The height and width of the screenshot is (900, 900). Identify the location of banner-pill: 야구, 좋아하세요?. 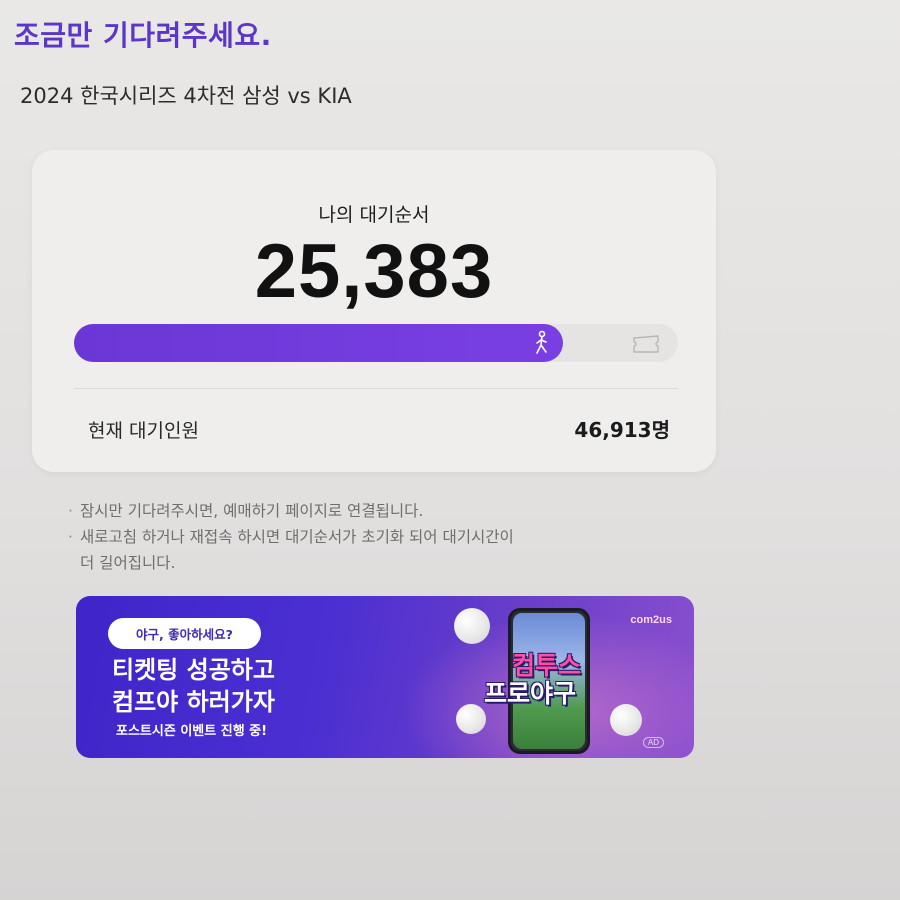
(184, 633).